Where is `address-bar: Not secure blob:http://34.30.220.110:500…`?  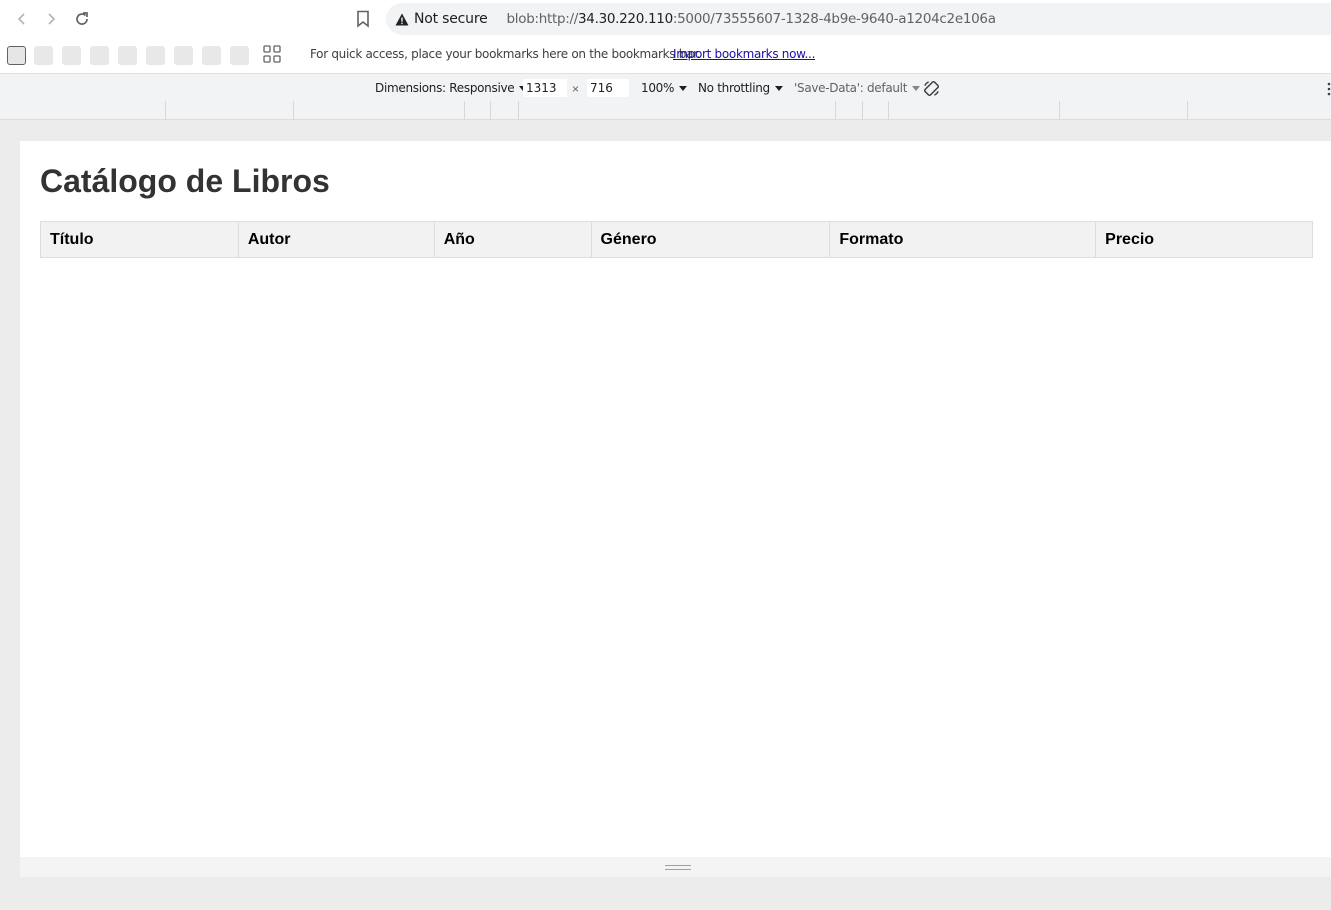 address-bar: Not secure blob:http://34.30.220.110:500… is located at coordinates (858, 19).